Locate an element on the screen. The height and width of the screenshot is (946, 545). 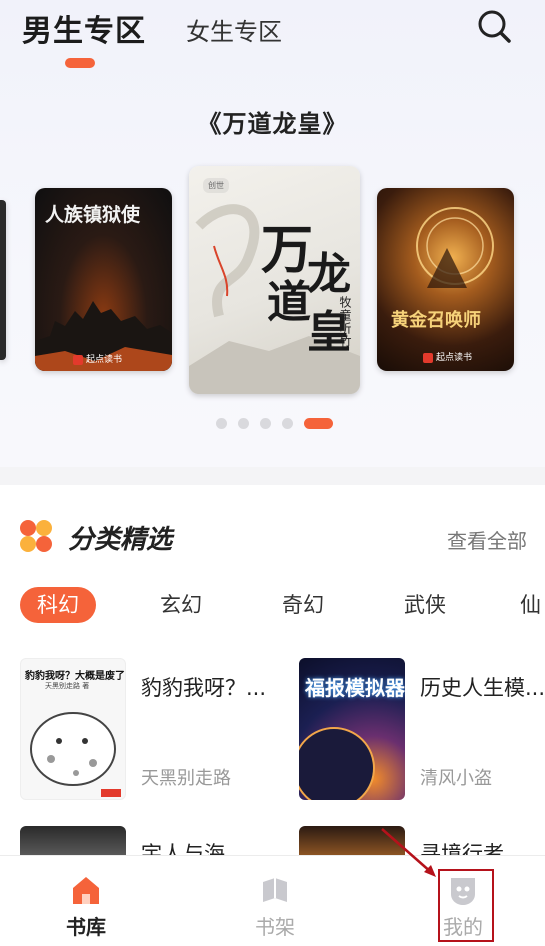
chip-scifi: 科幻 is located at coordinates (58, 605).